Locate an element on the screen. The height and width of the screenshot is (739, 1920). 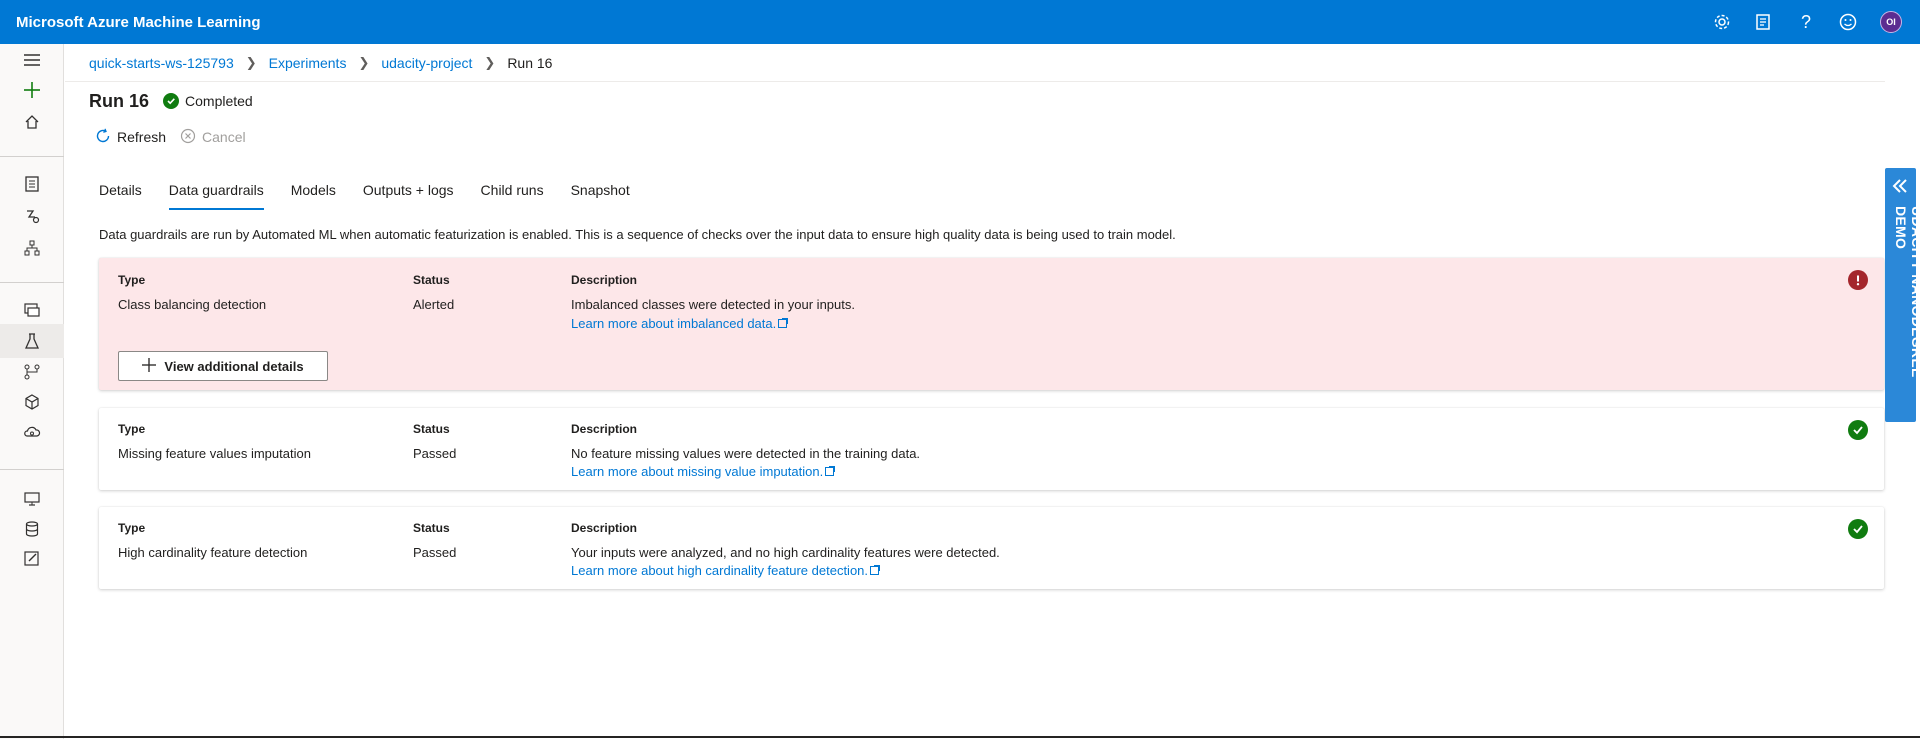
help-icon: ? is located at coordinates (1806, 22).